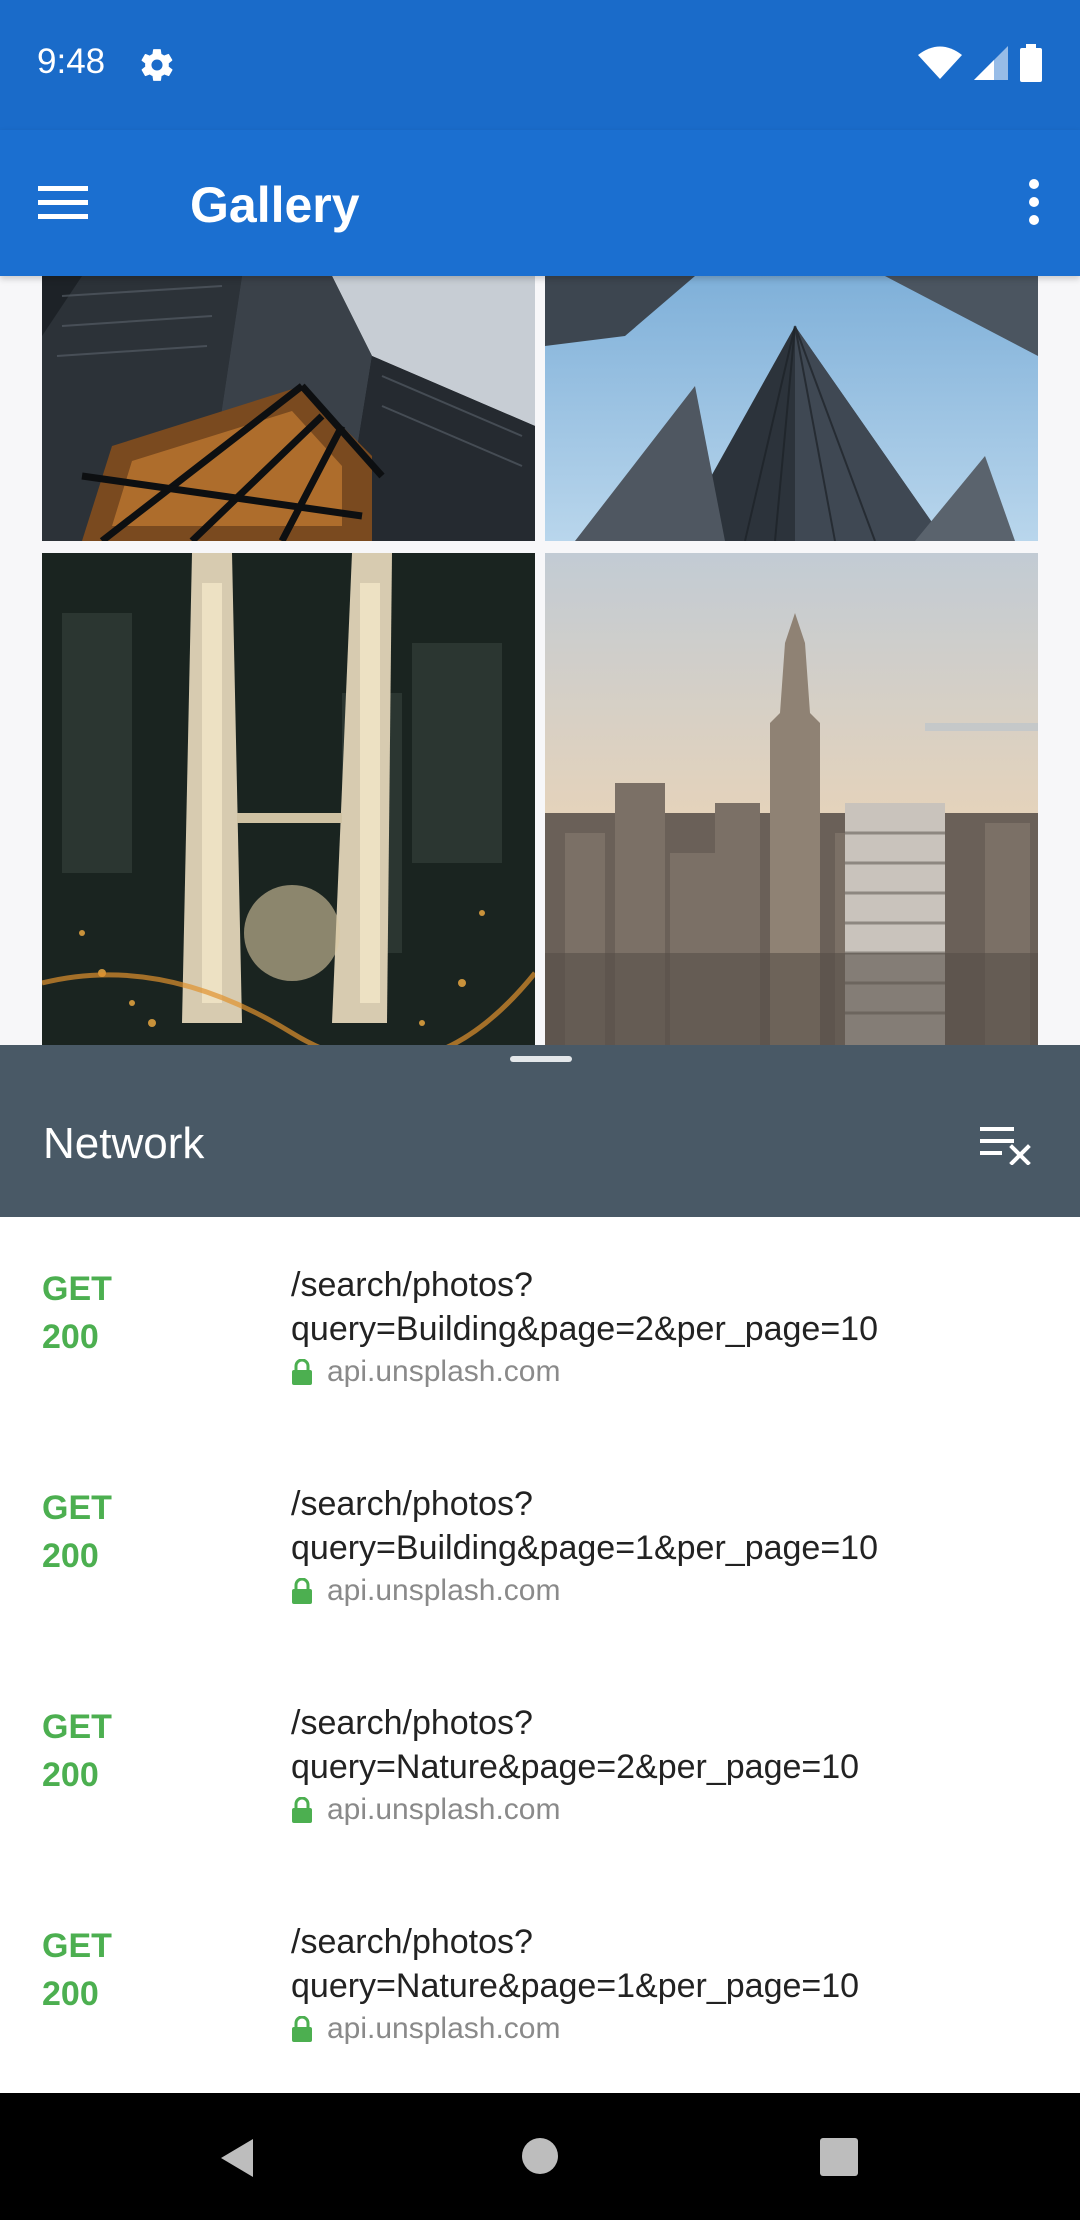 The width and height of the screenshot is (1080, 2220). I want to click on request-path-line2: query=Nature&page=2&per_page=10, so click(575, 1767).